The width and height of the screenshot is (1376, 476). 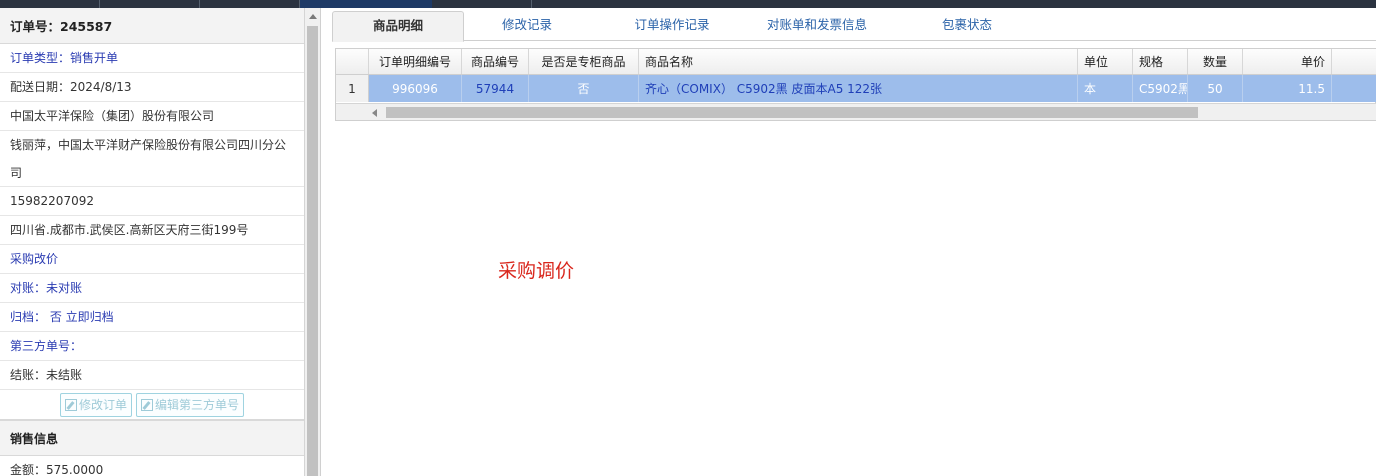 I want to click on left-panel-scrollbar, so click(x=313, y=242).